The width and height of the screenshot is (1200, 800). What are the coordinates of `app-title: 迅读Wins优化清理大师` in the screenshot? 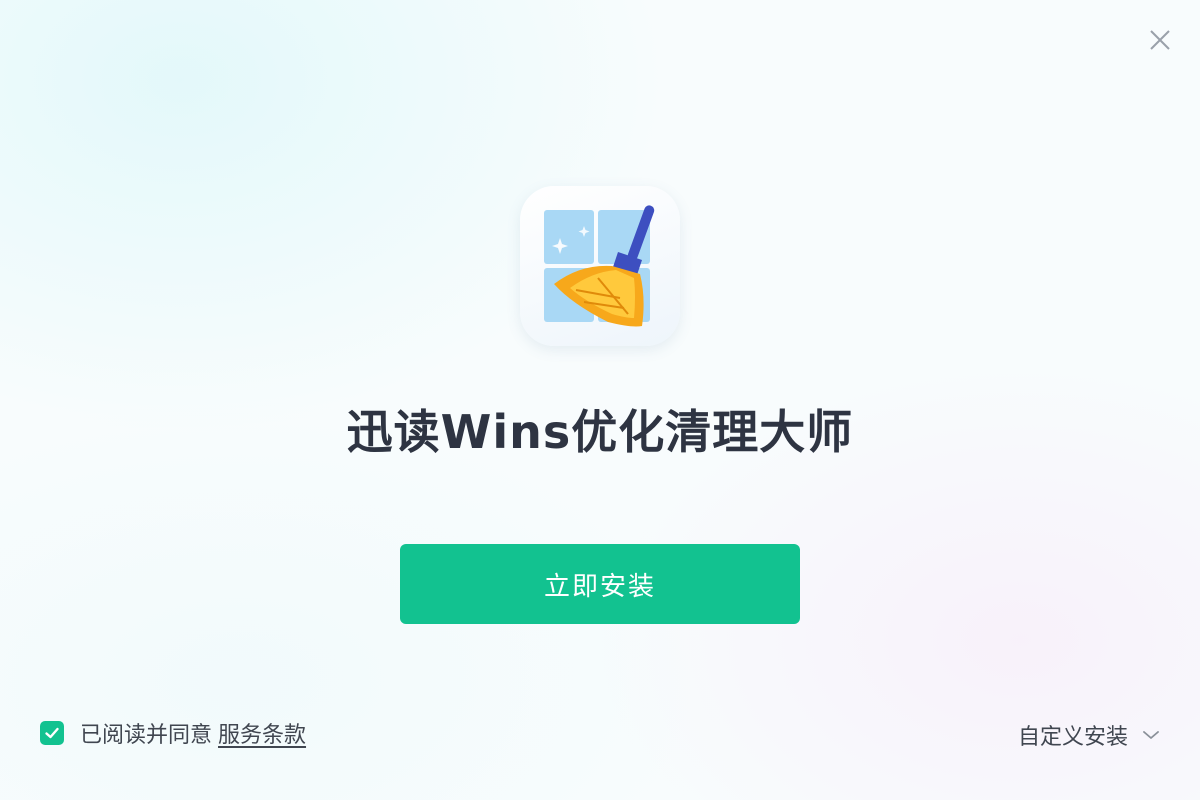 It's located at (600, 432).